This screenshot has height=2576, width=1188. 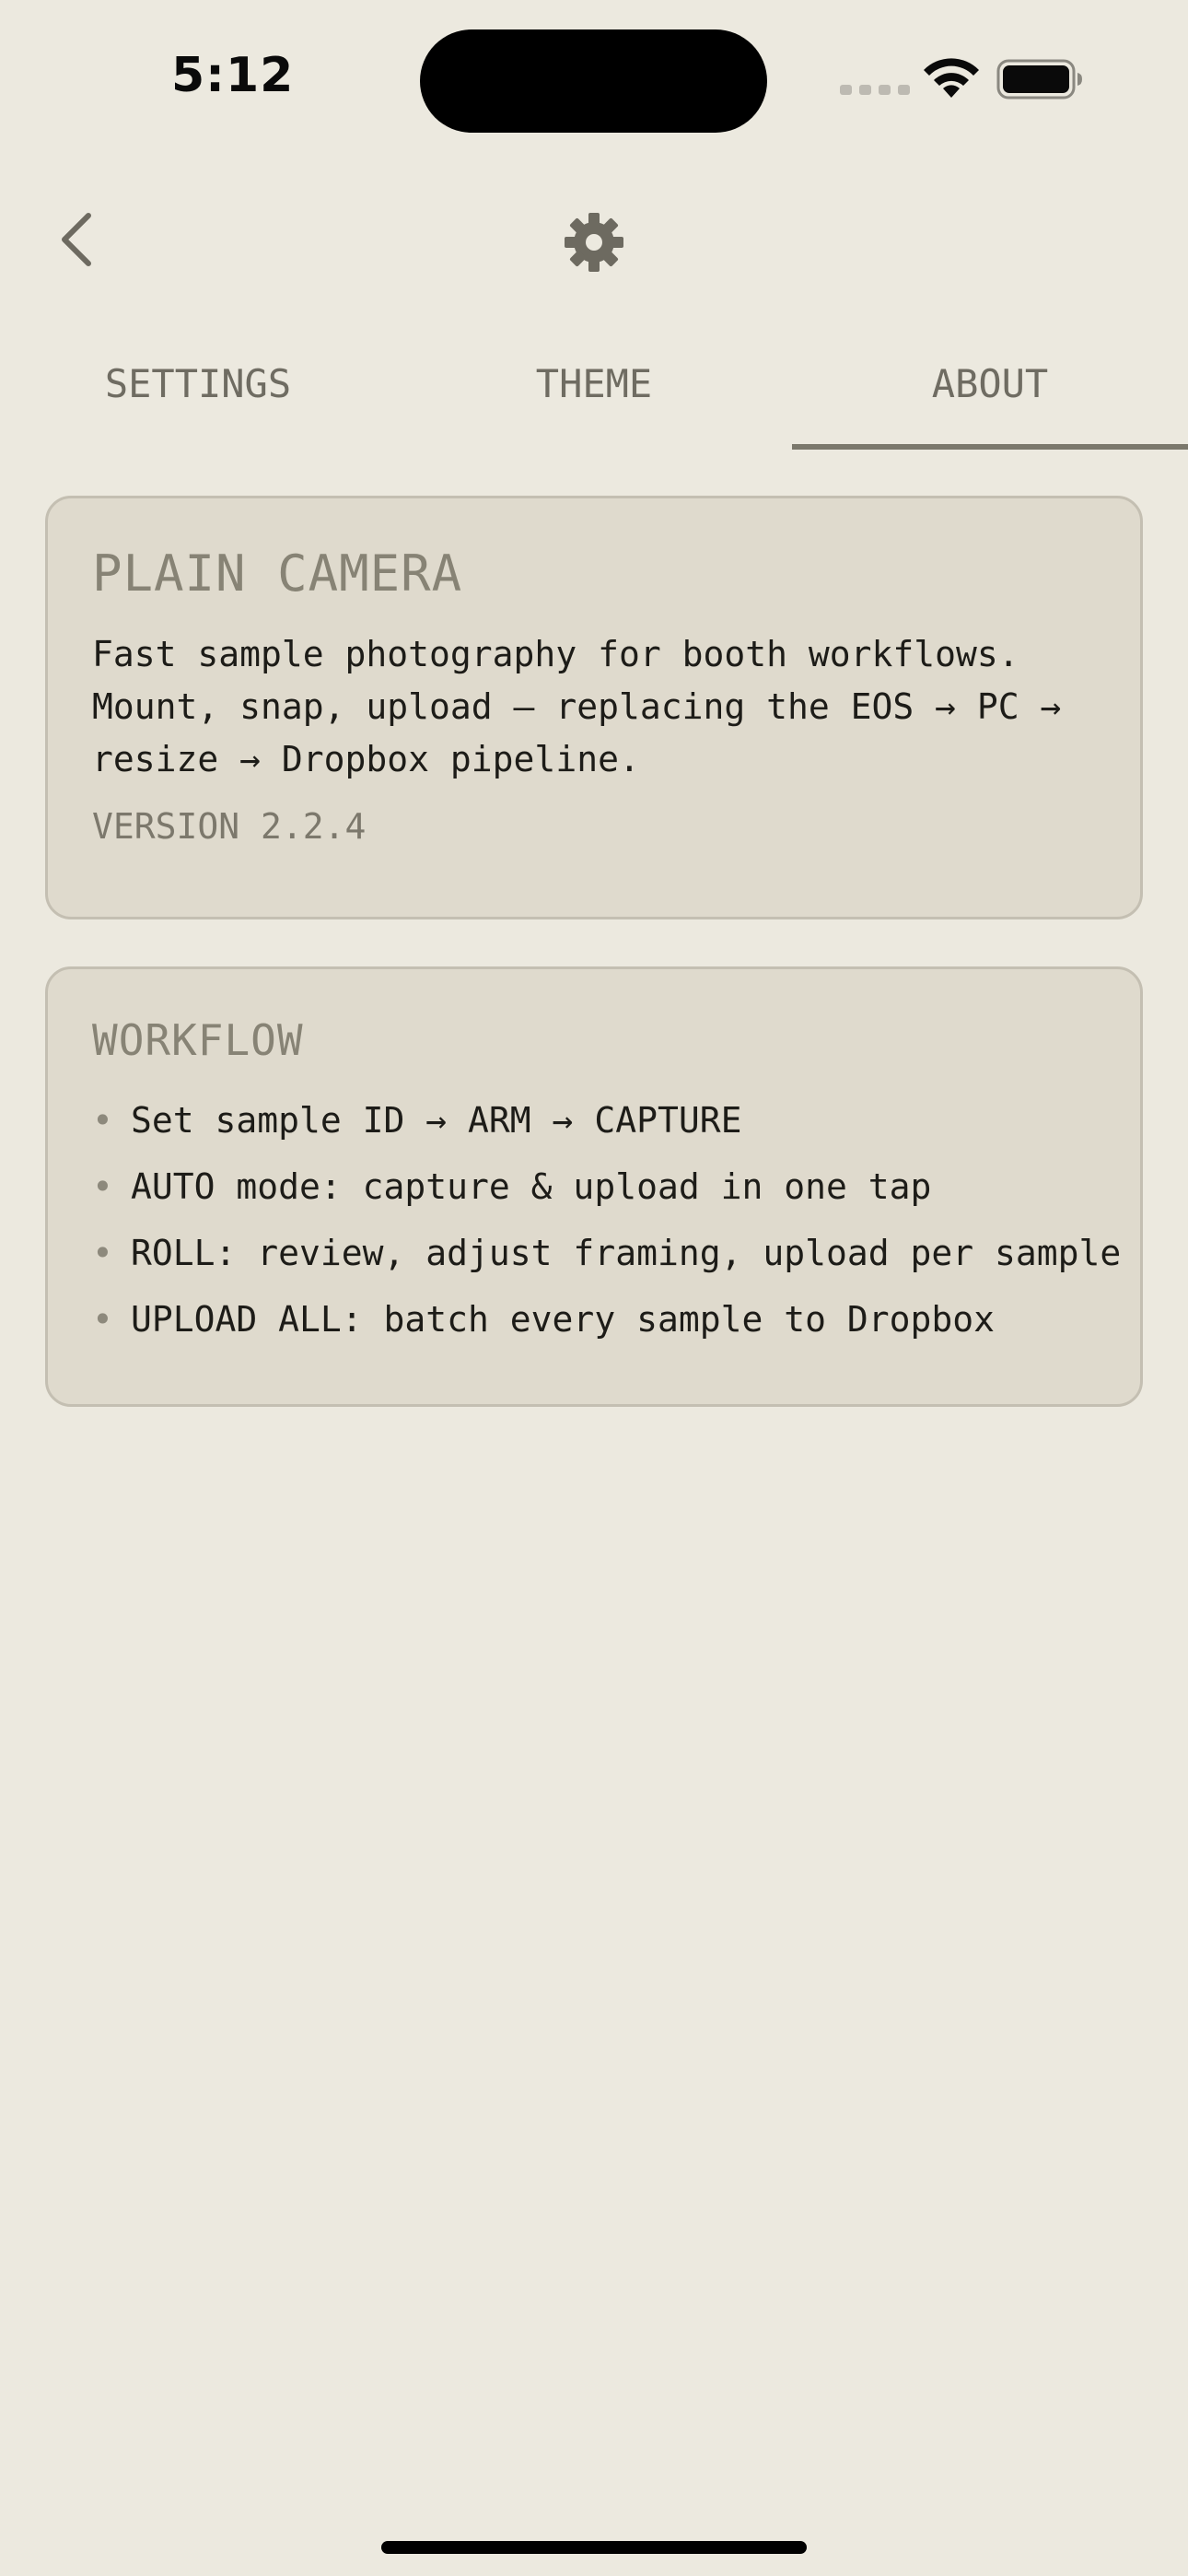 I want to click on home-indicator, so click(x=594, y=2547).